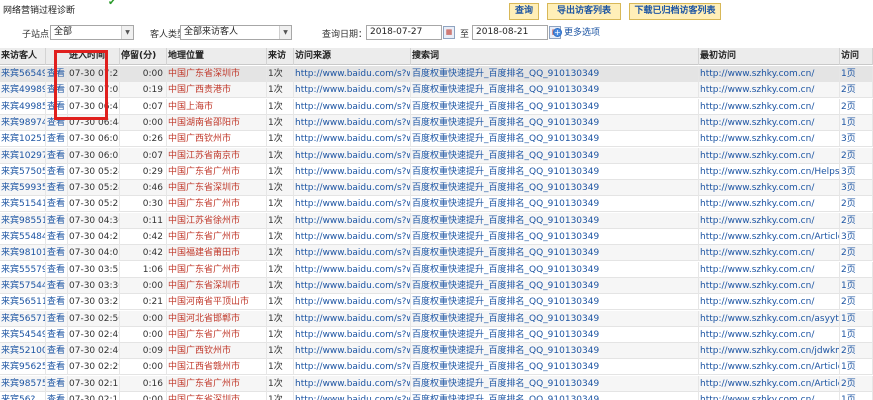 The width and height of the screenshot is (873, 400). What do you see at coordinates (23, 171) in the screenshot?
I see `visitor-name-link: 来宾57505` at bounding box center [23, 171].